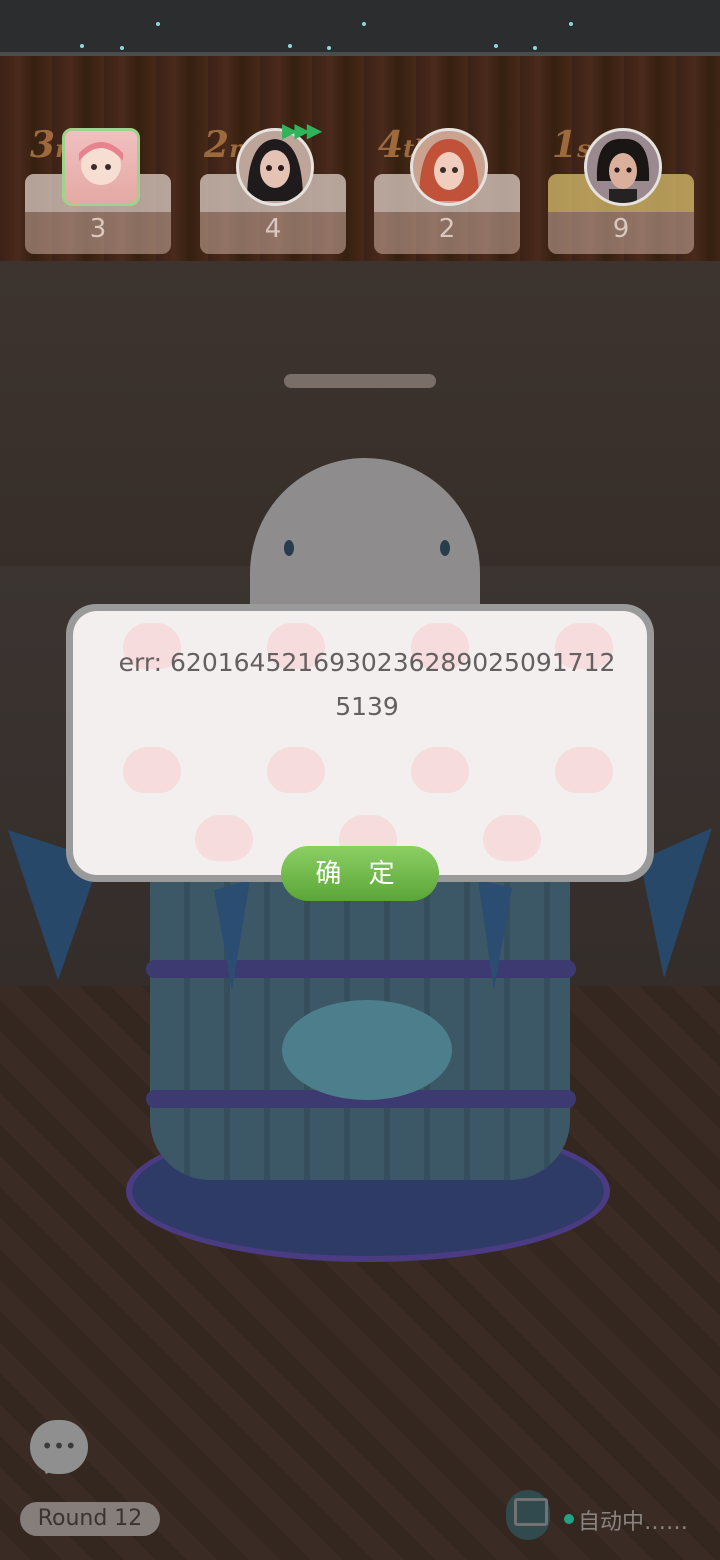  What do you see at coordinates (569, 1519) in the screenshot?
I see `status-dot` at bounding box center [569, 1519].